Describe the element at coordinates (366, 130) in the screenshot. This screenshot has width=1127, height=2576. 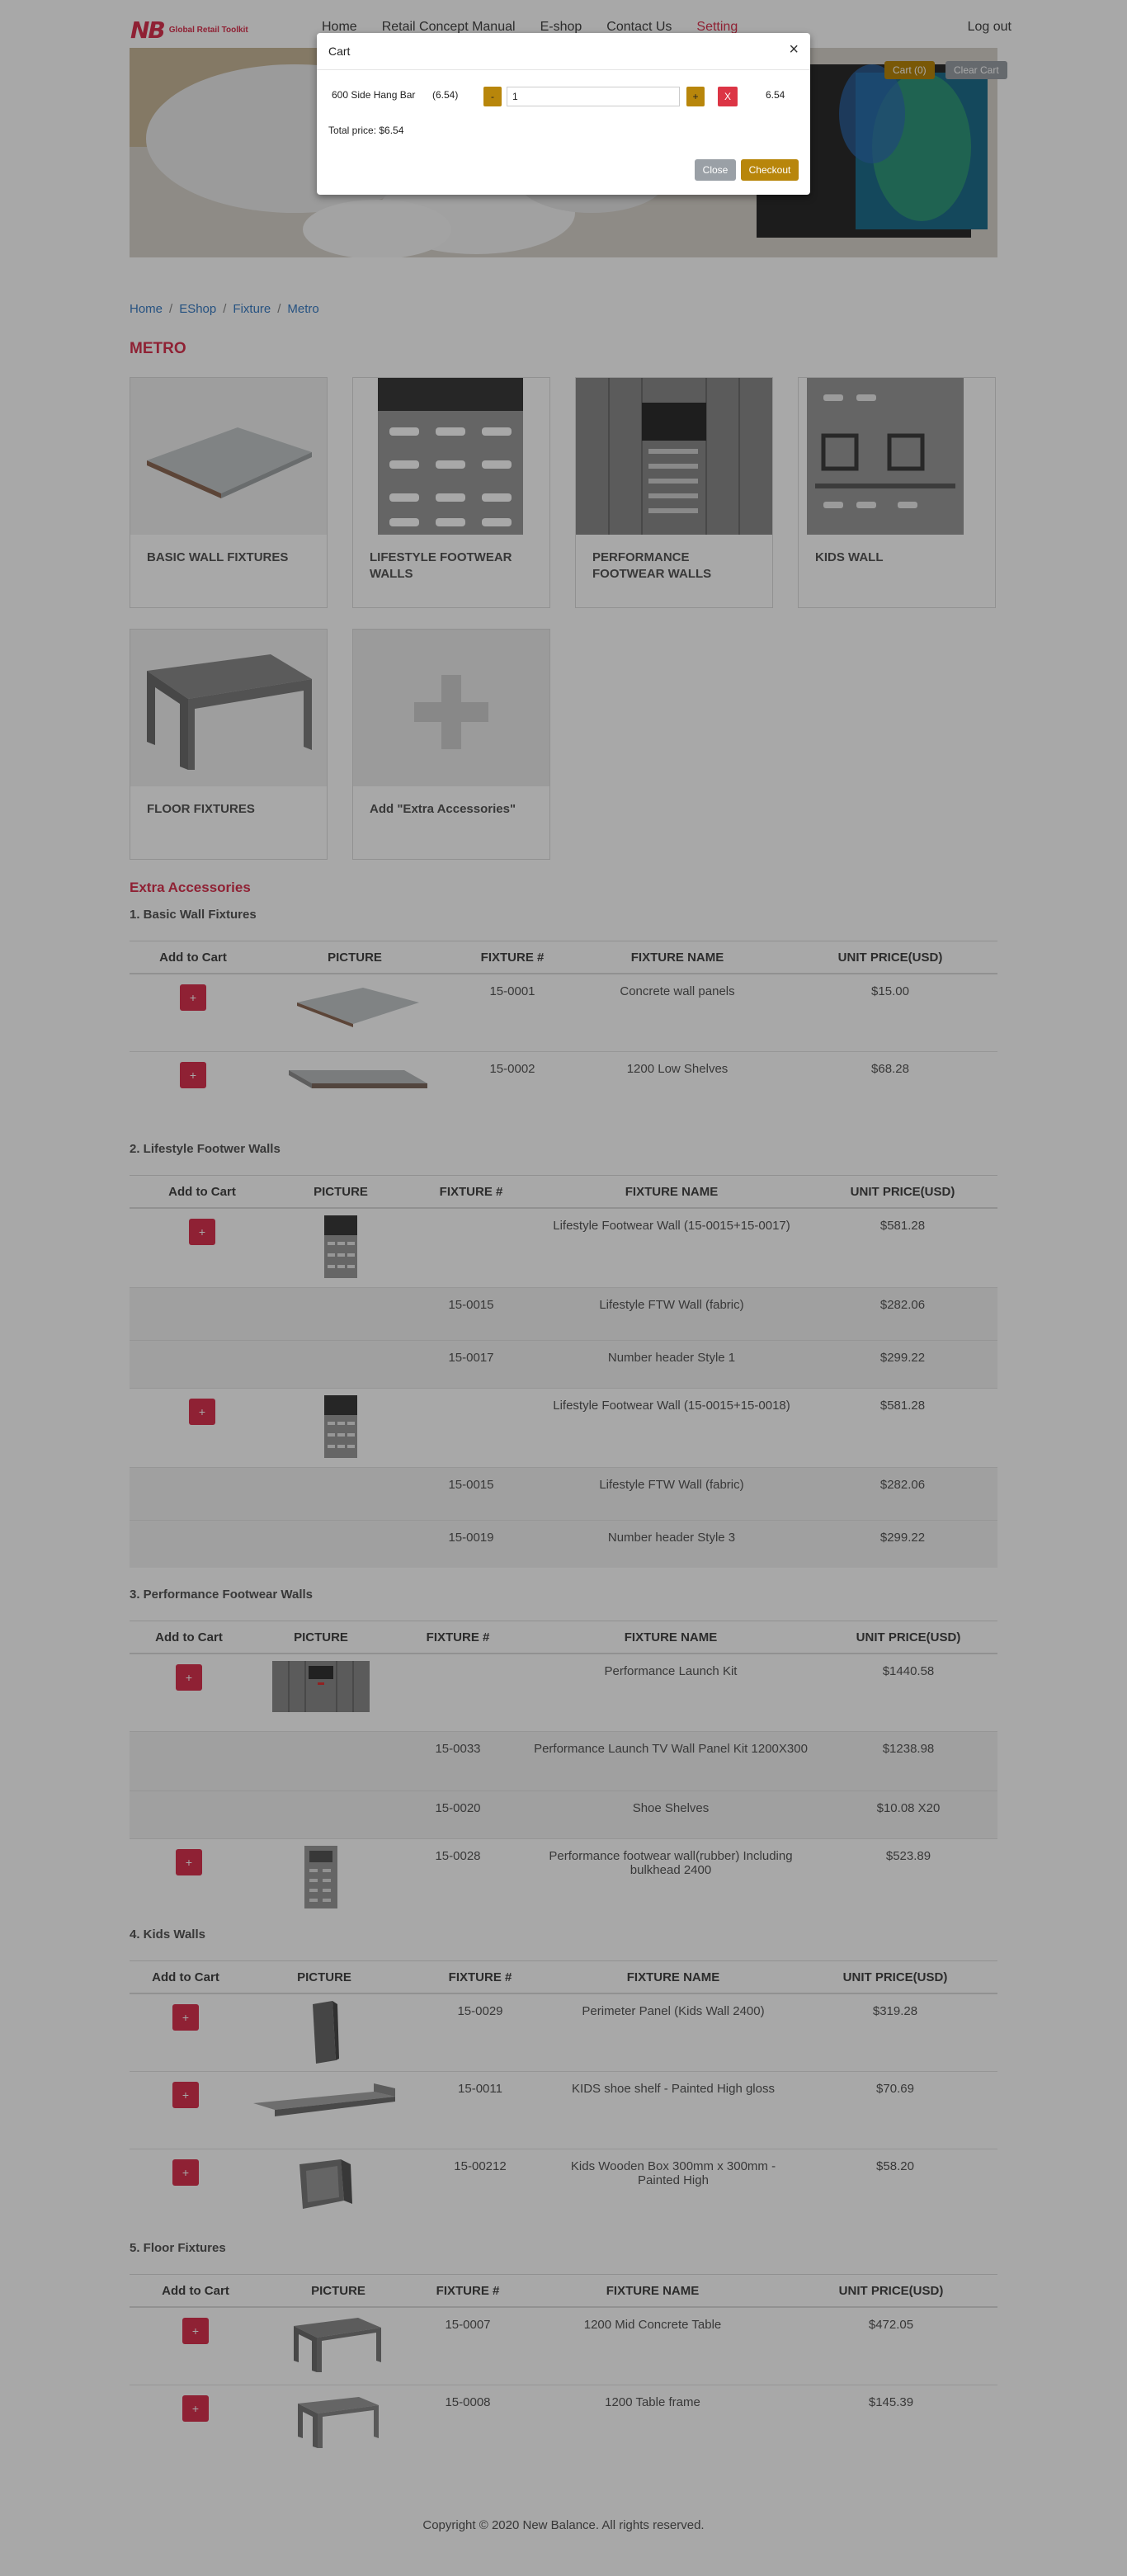
I see `cart-total-price: Total price: $6.54` at that location.